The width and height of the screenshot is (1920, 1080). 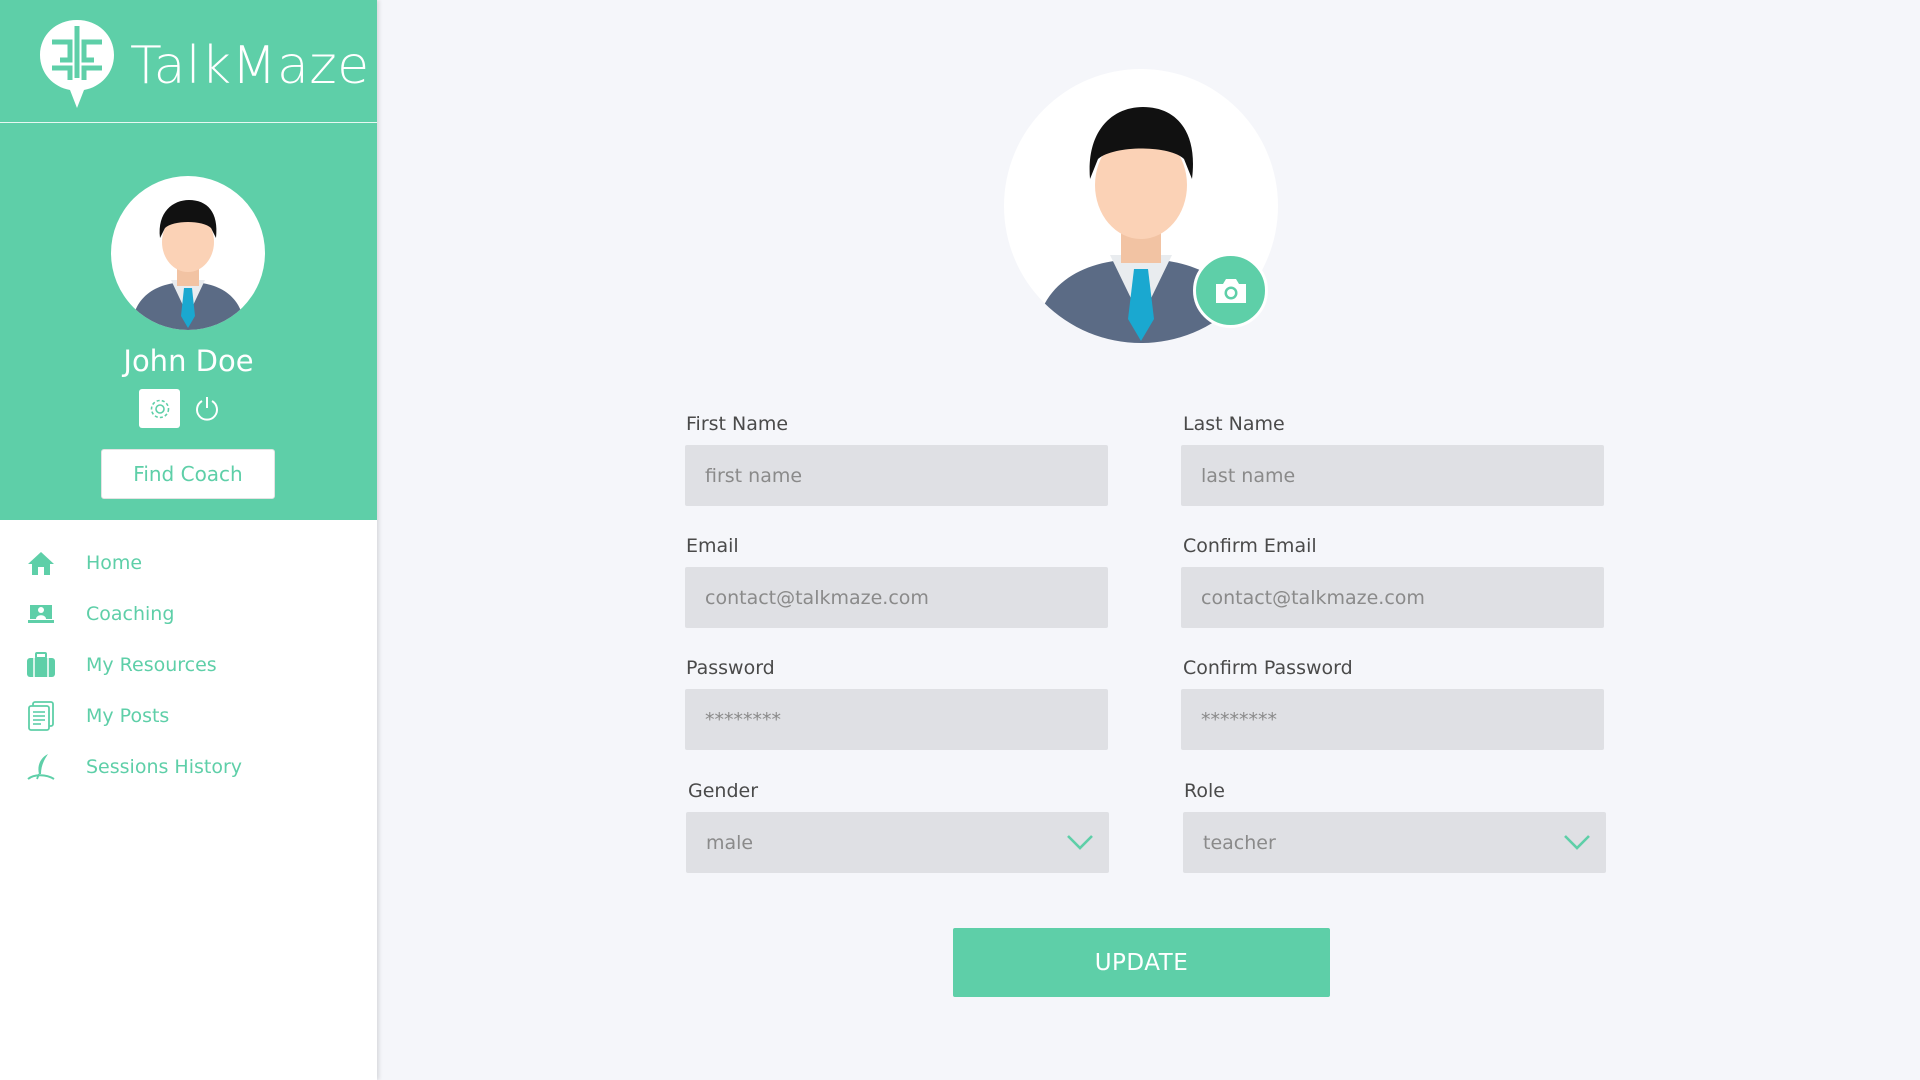 I want to click on sidebar-item-my-resources: My Resources, so click(x=188, y=664).